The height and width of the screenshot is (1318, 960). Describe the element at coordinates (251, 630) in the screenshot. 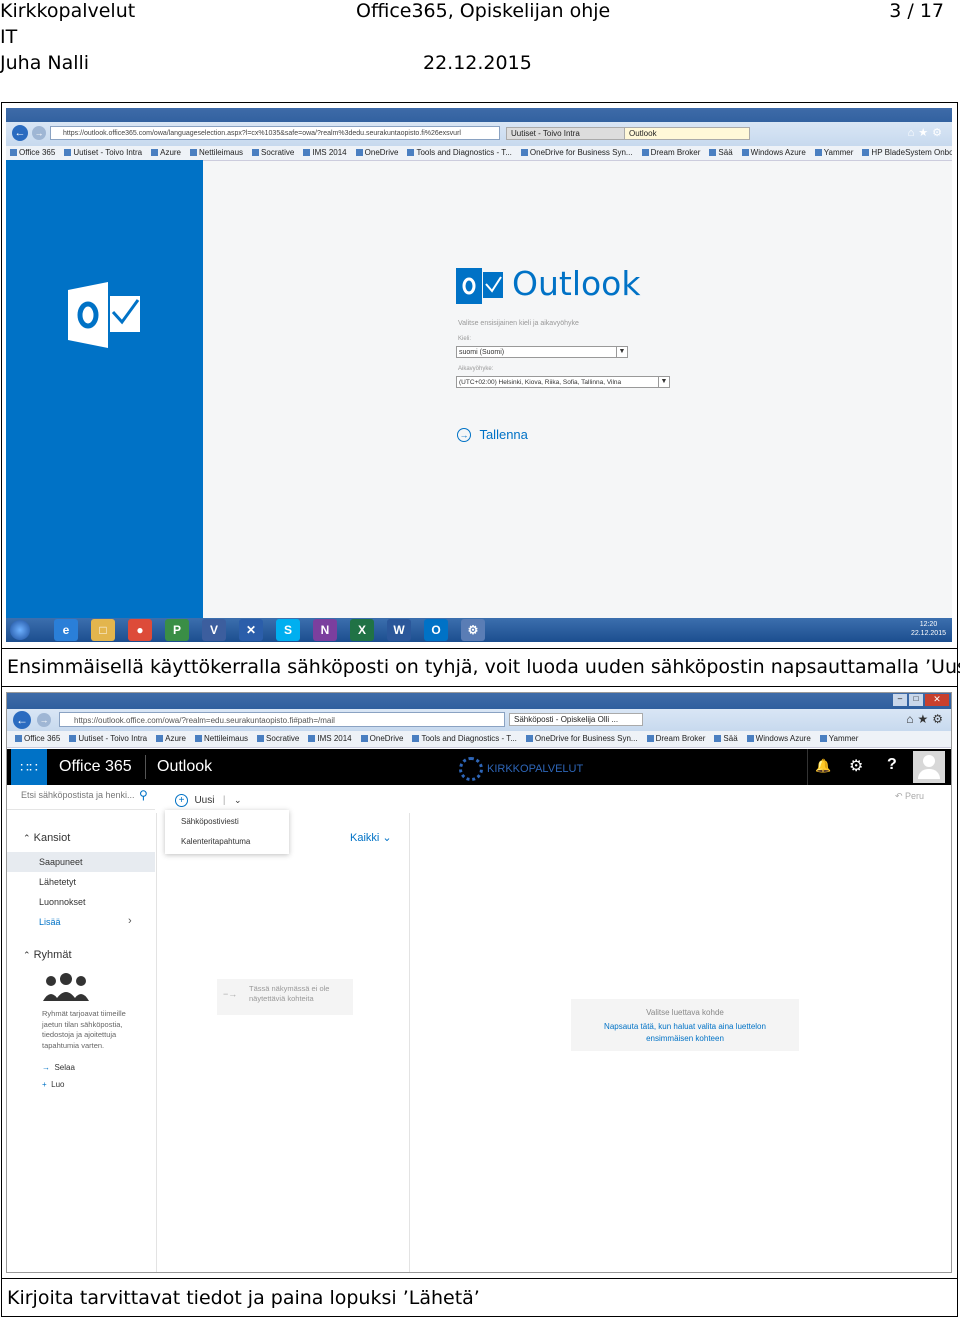

I see `tools-icon: ✕` at that location.